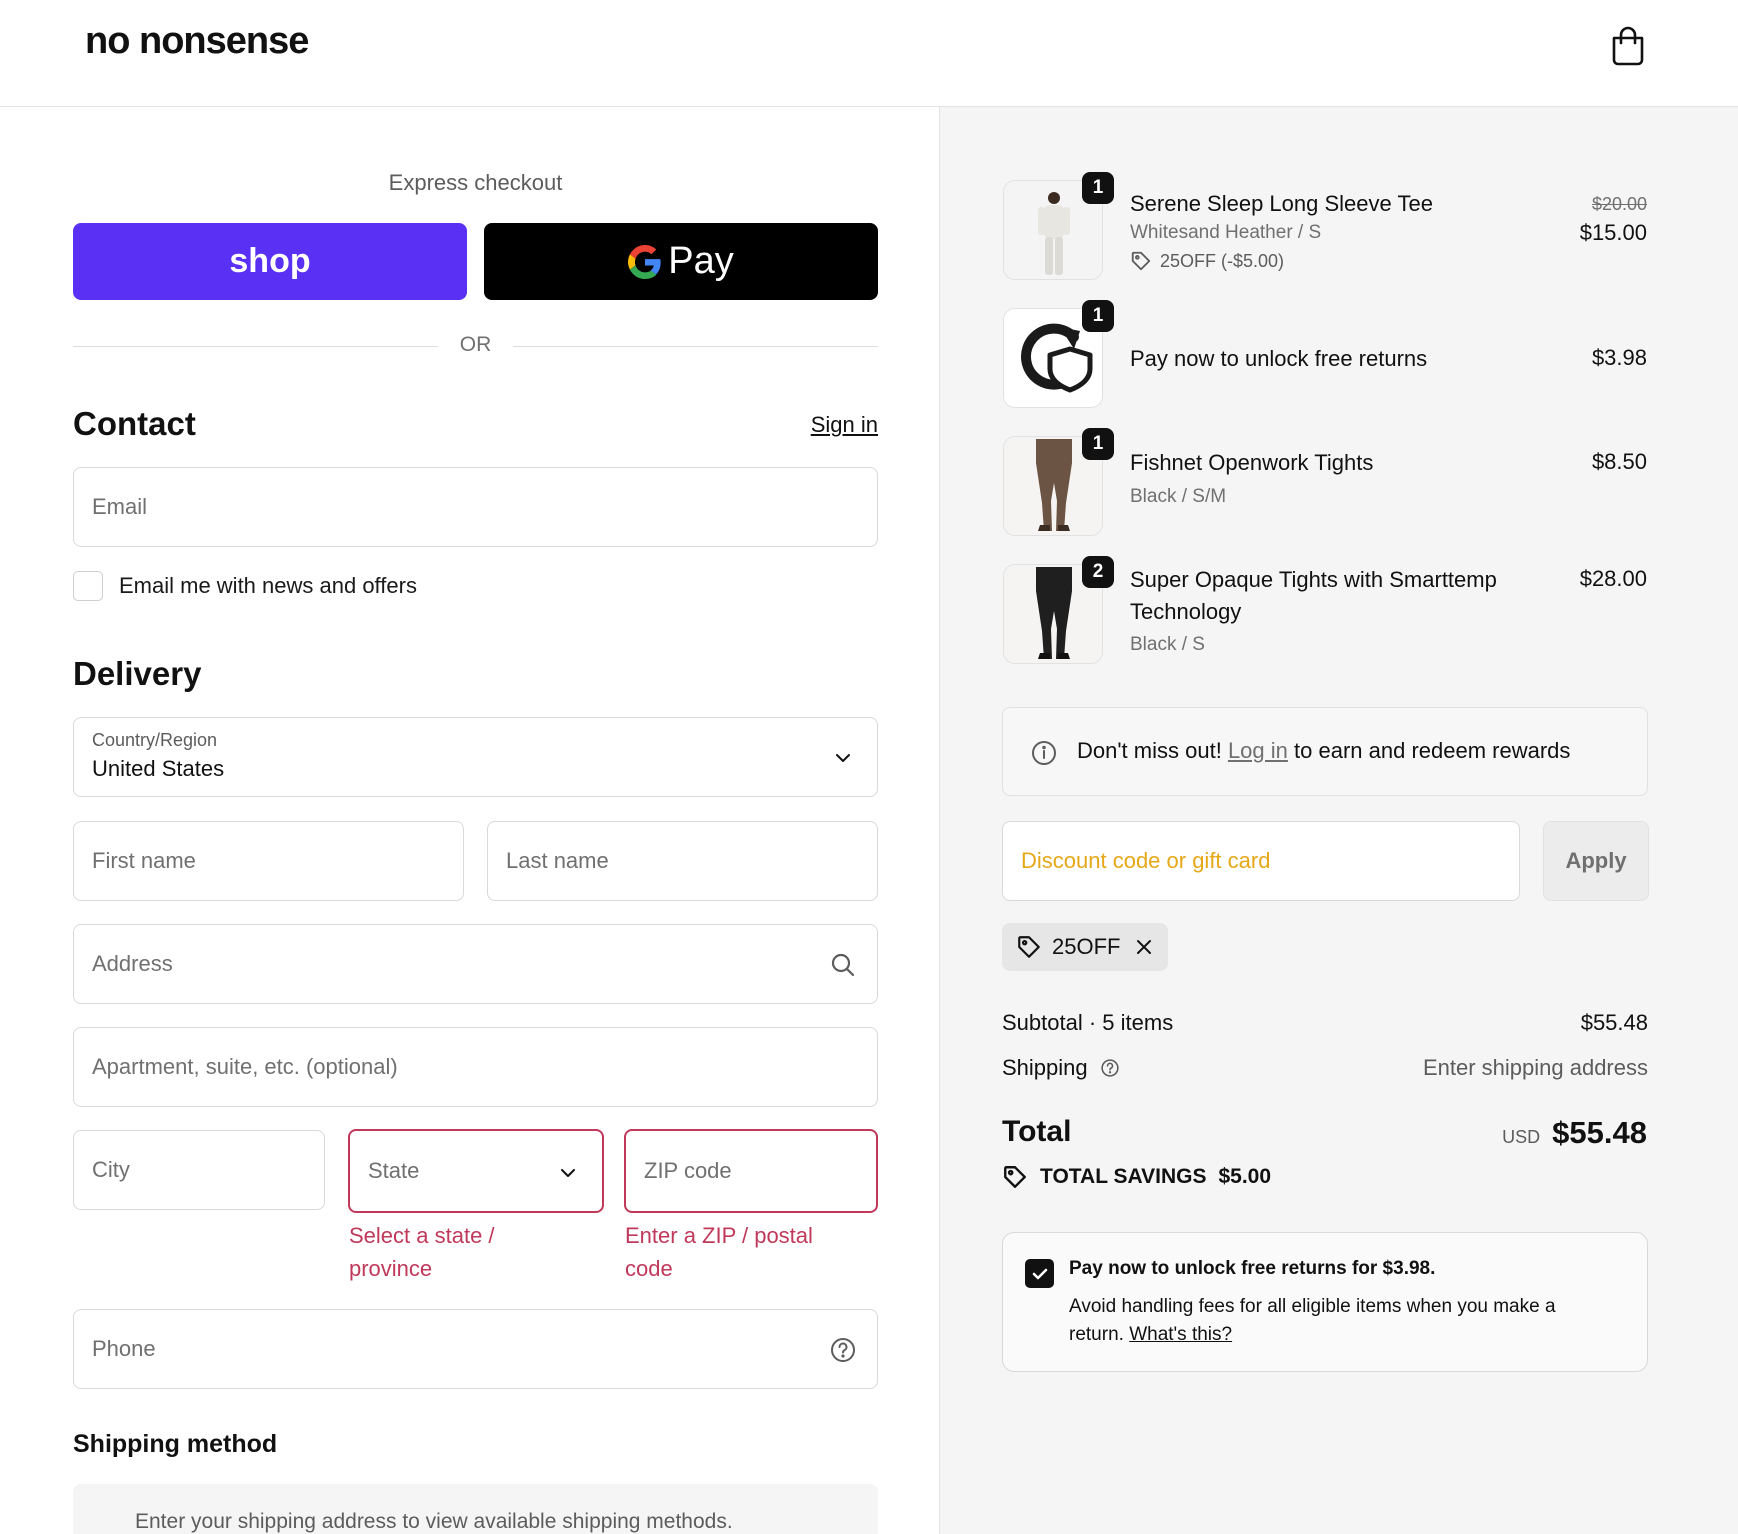 The image size is (1738, 1534). I want to click on newsletter-label: Email me with news and offers, so click(268, 585).